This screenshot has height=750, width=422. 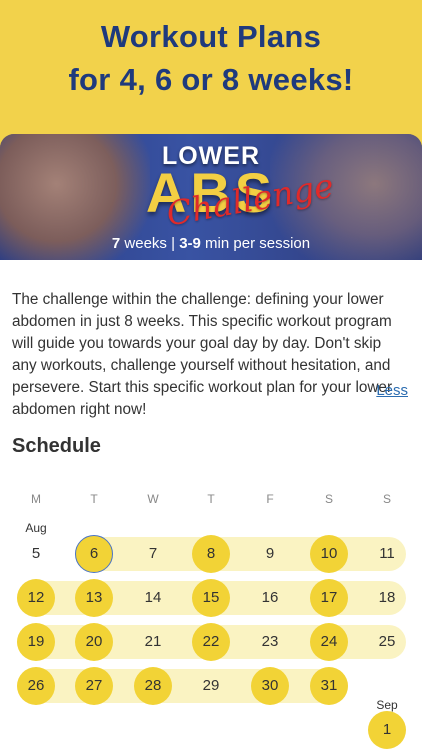 I want to click on month-label-aug: Aug, so click(x=36, y=528).